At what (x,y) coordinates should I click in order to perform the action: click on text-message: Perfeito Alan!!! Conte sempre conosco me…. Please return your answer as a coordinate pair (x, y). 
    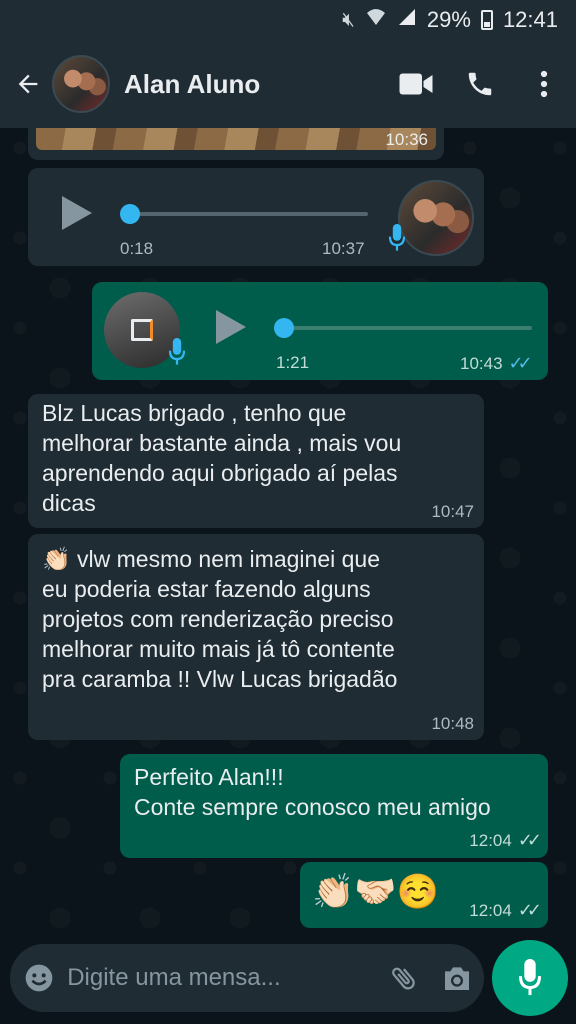
    Looking at the image, I should click on (334, 806).